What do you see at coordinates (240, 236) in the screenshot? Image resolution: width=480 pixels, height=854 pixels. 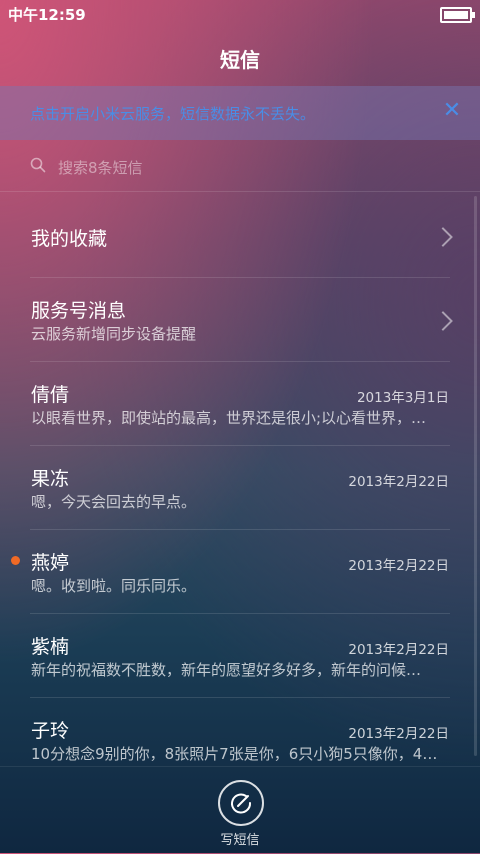 I see `list-item-favorites: 我的收藏` at bounding box center [240, 236].